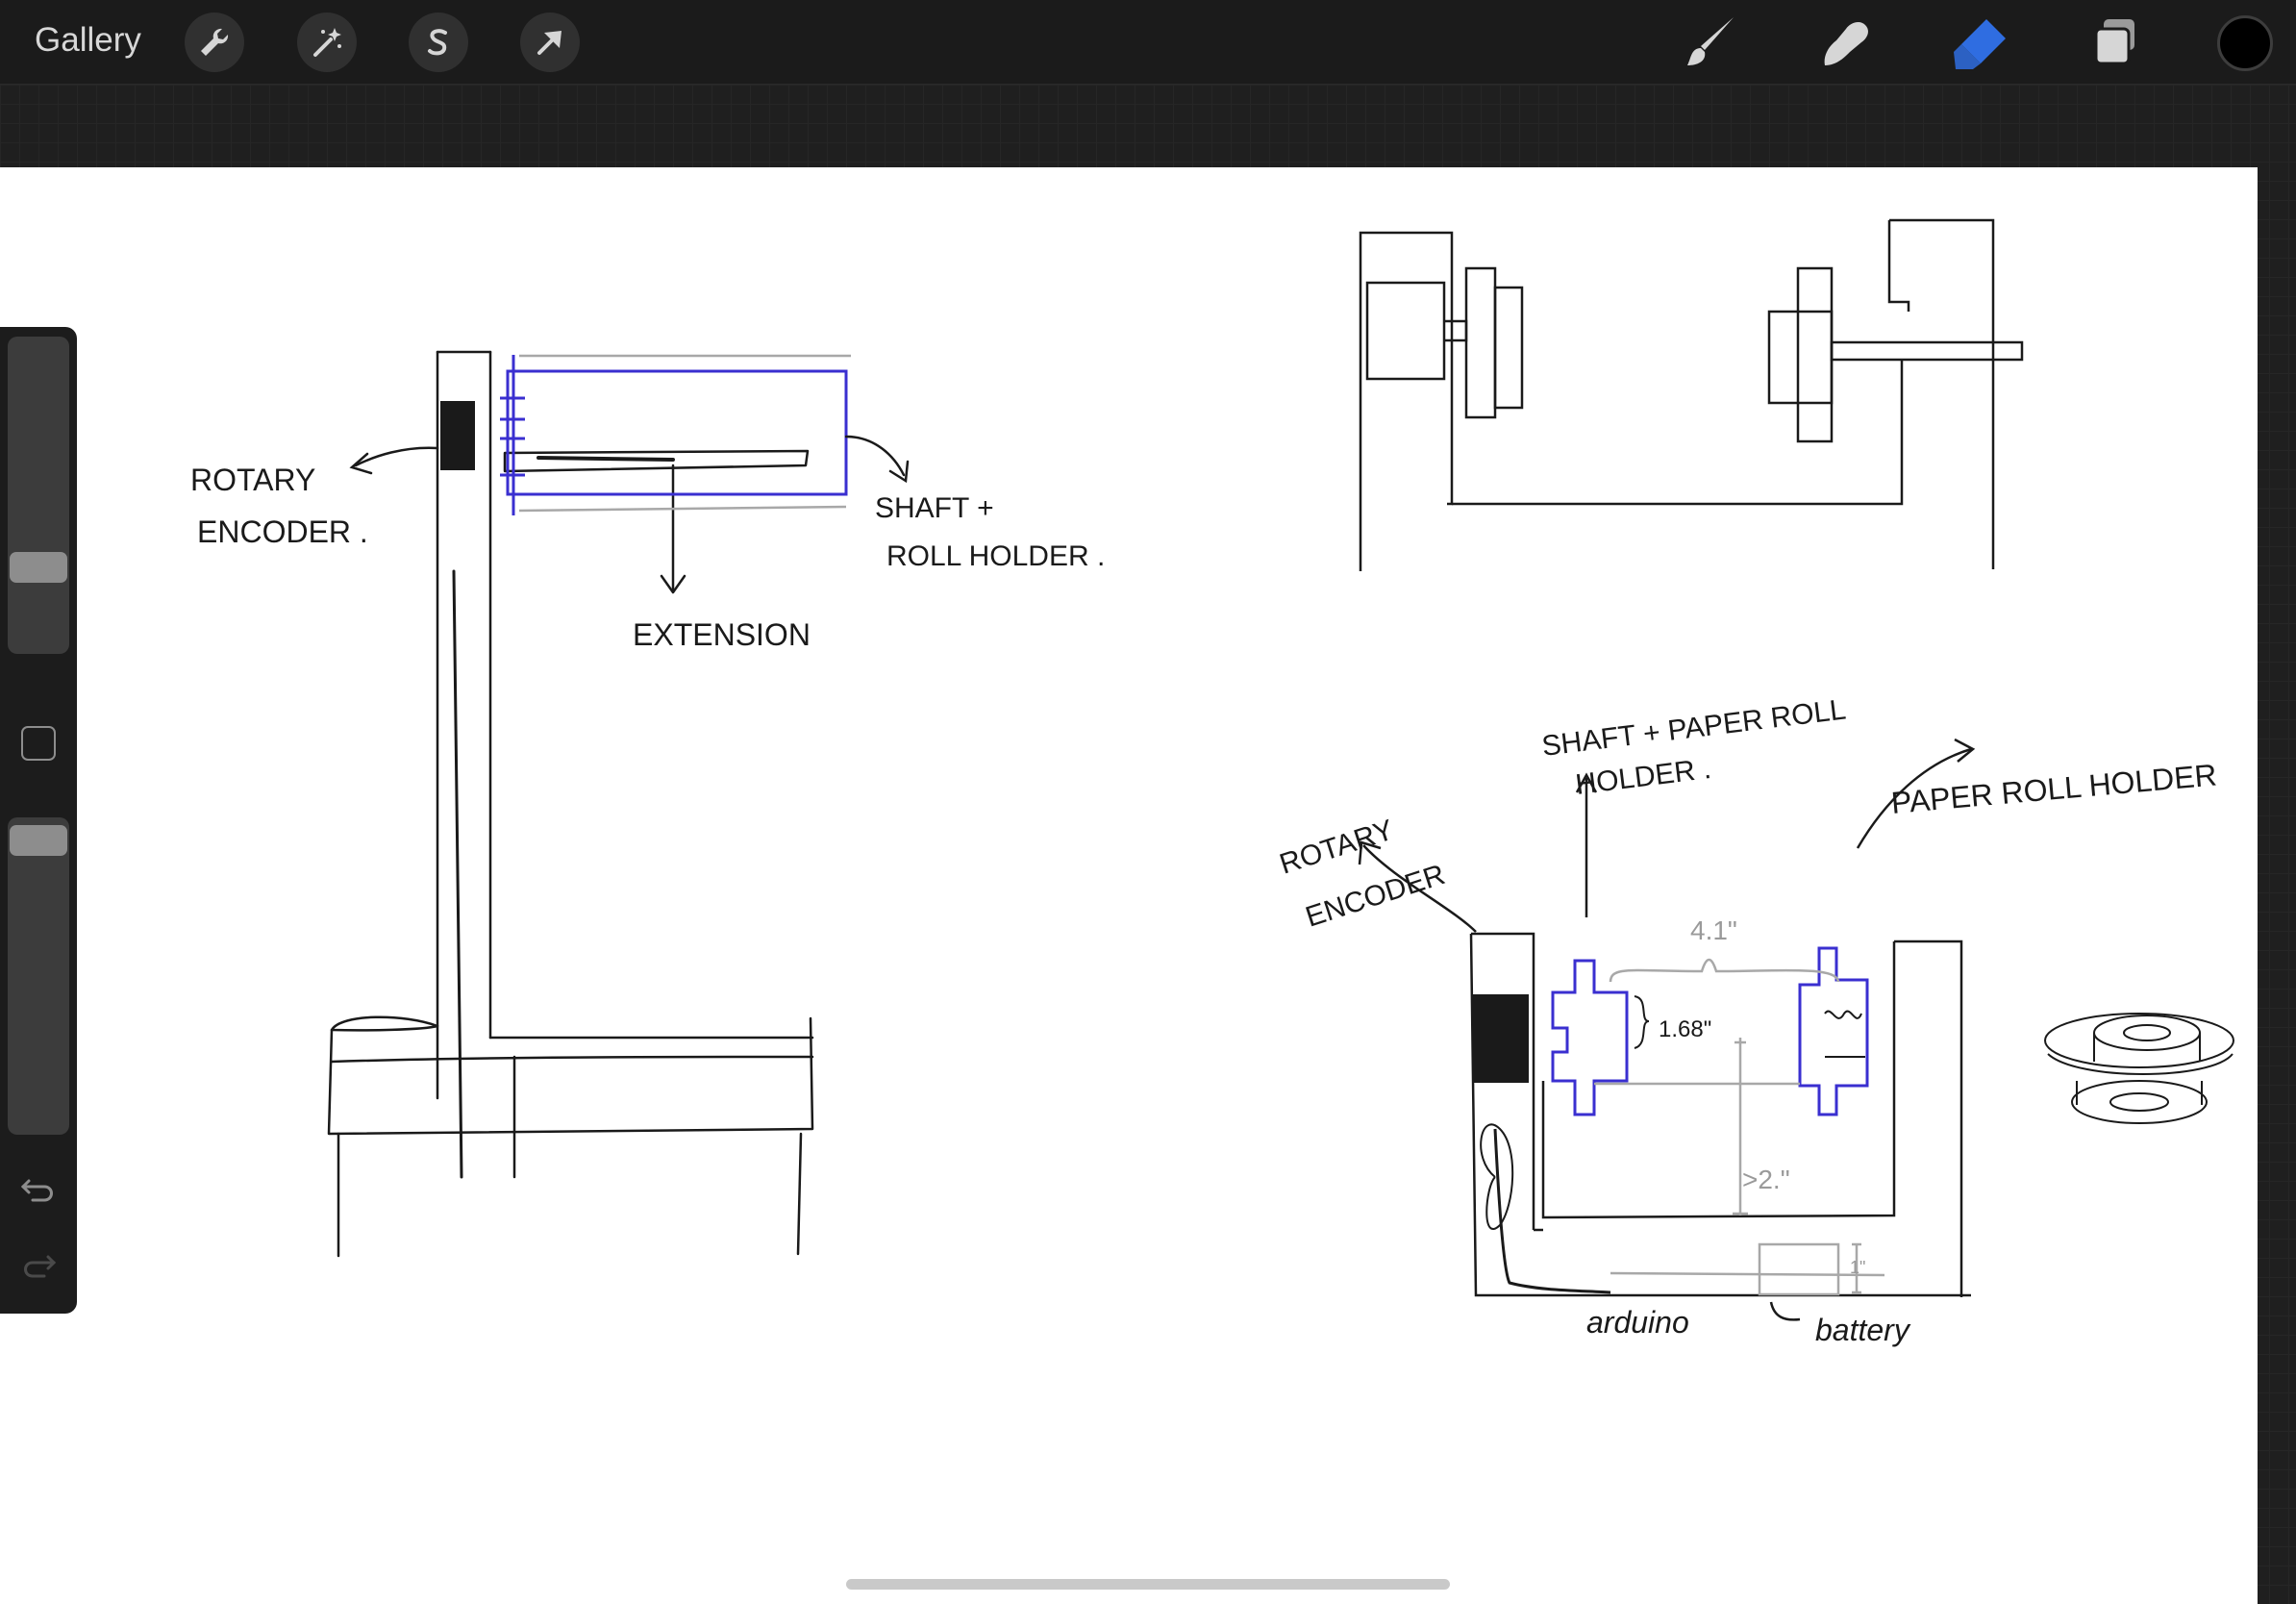  I want to click on undo-icon, so click(36, 1190).